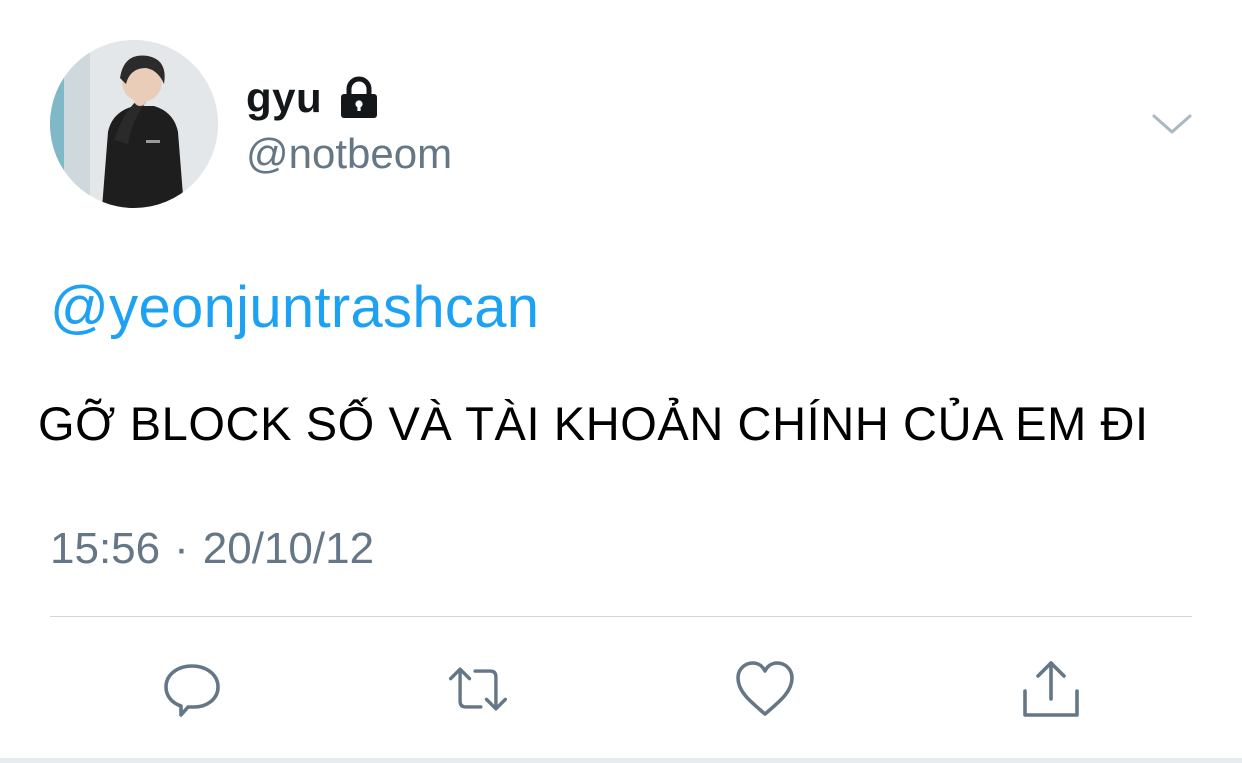 The width and height of the screenshot is (1242, 763). Describe the element at coordinates (294, 307) in the screenshot. I see `mention-link: @yeonjuntrashcan` at that location.